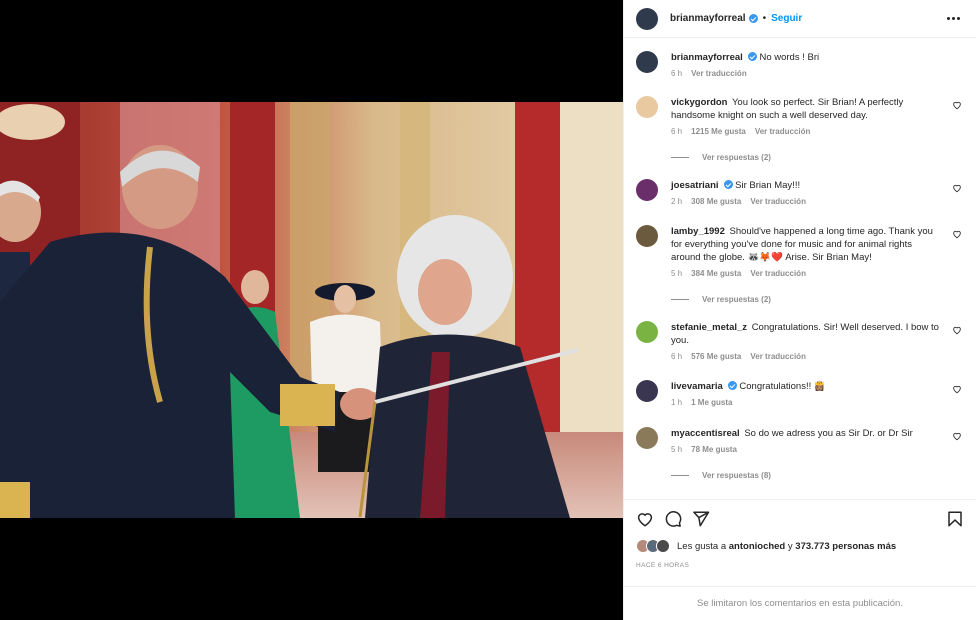 This screenshot has width=976, height=620. Describe the element at coordinates (716, 201) in the screenshot. I see `comment-likes: 308 Me gusta` at that location.